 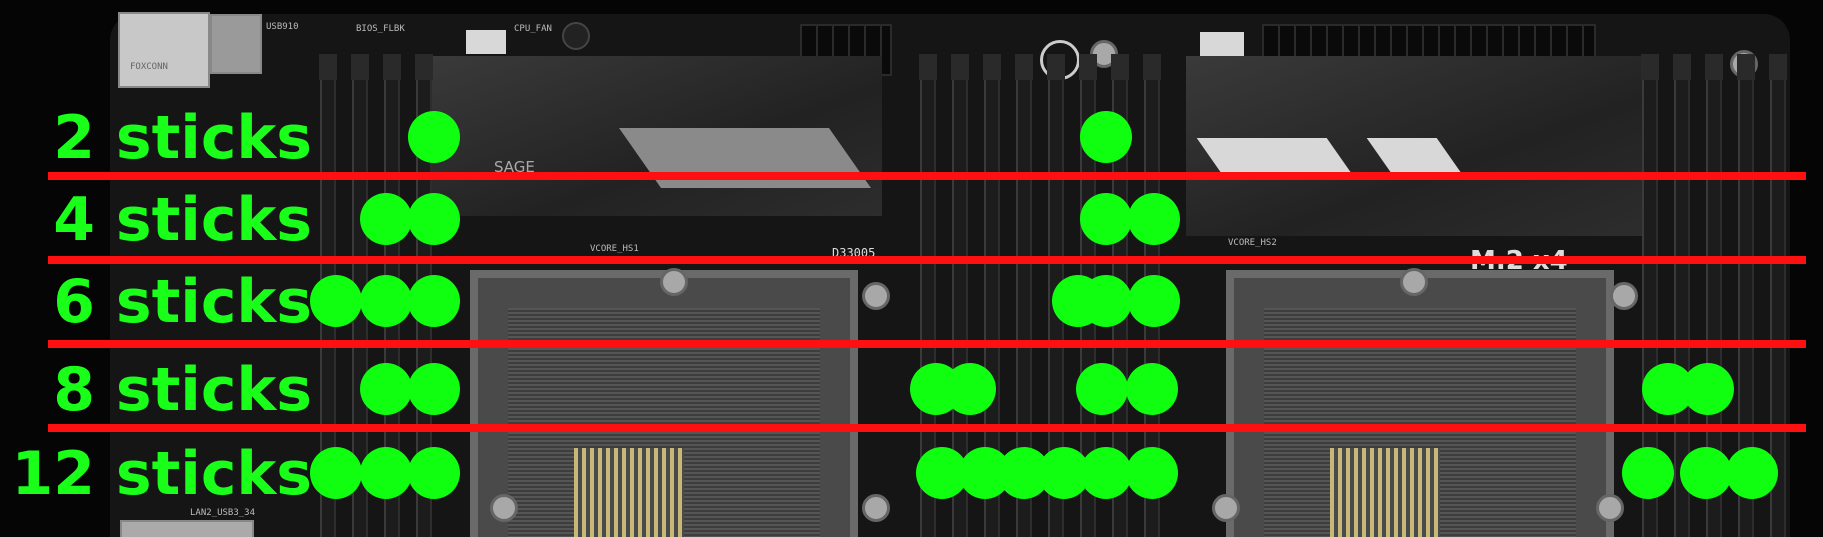 I want to click on lan-port, so click(x=187, y=528).